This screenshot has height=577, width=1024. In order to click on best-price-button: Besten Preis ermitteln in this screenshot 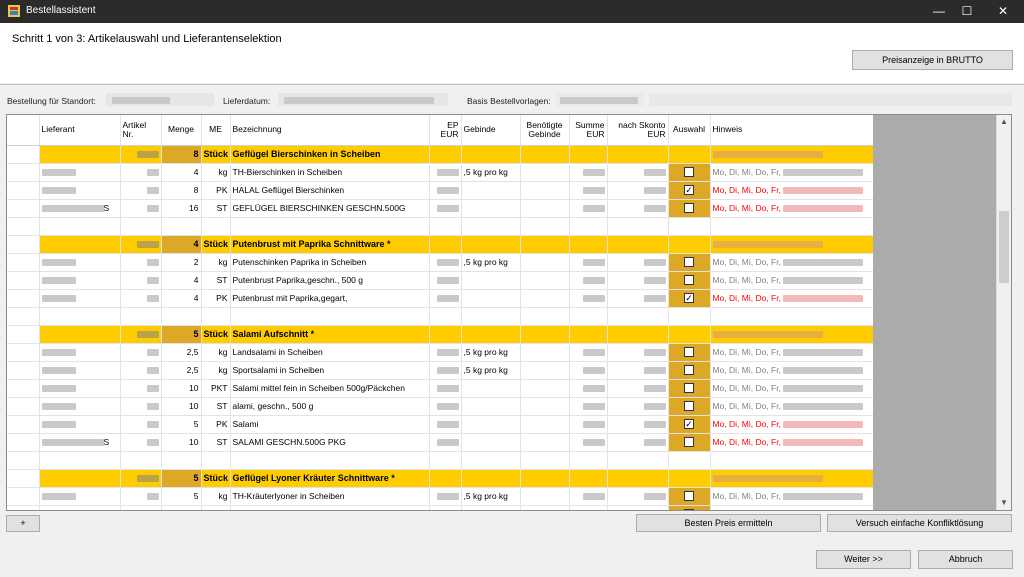, I will do `click(728, 523)`.